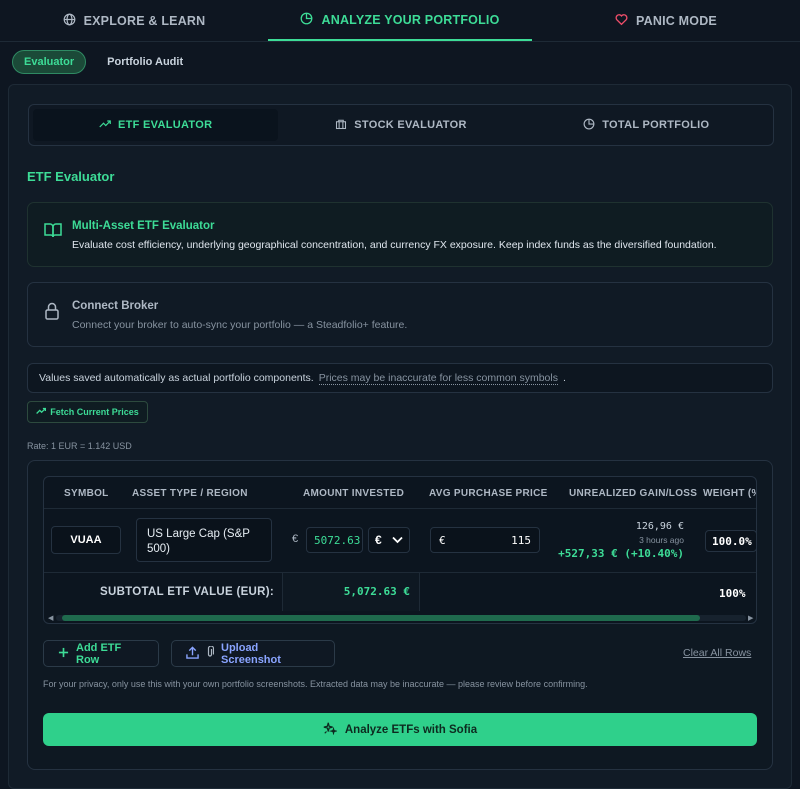 Image resolution: width=800 pixels, height=789 pixels. What do you see at coordinates (376, 591) in the screenshot?
I see `subtotal-value: 5,072.63 €` at bounding box center [376, 591].